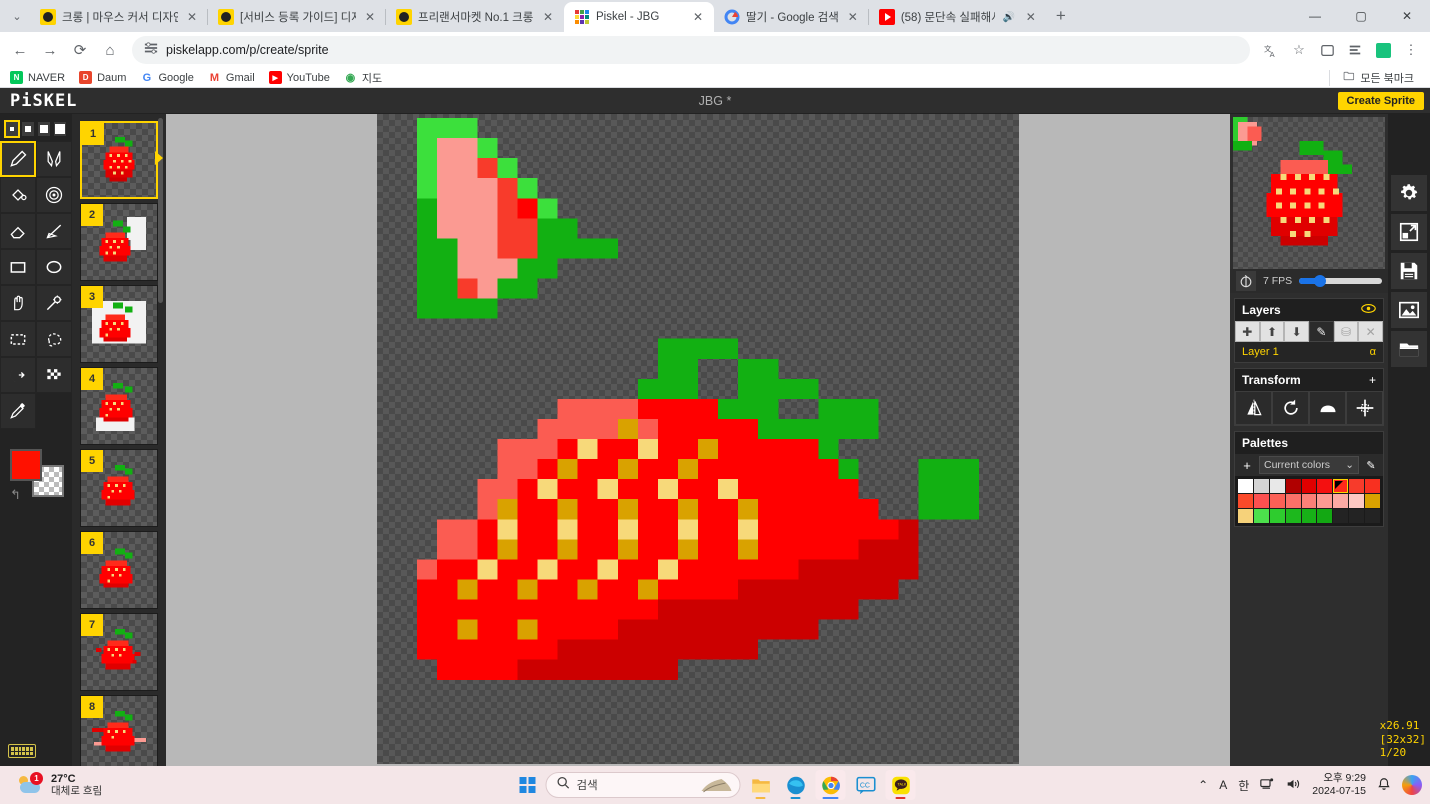 The image size is (1430, 804). I want to click on move-layer-up-button: ⬆, so click(1272, 331).